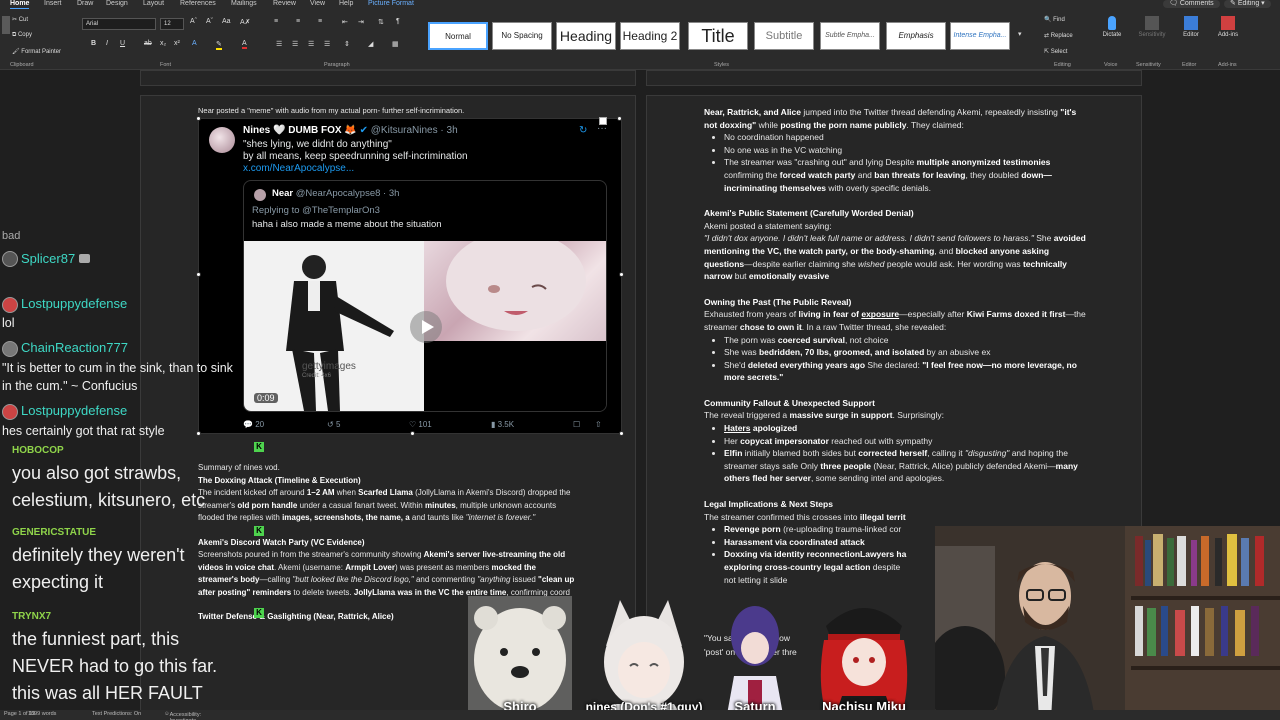  What do you see at coordinates (1152, 27) in the screenshot?
I see `sensitivity-button: Sensitivity` at bounding box center [1152, 27].